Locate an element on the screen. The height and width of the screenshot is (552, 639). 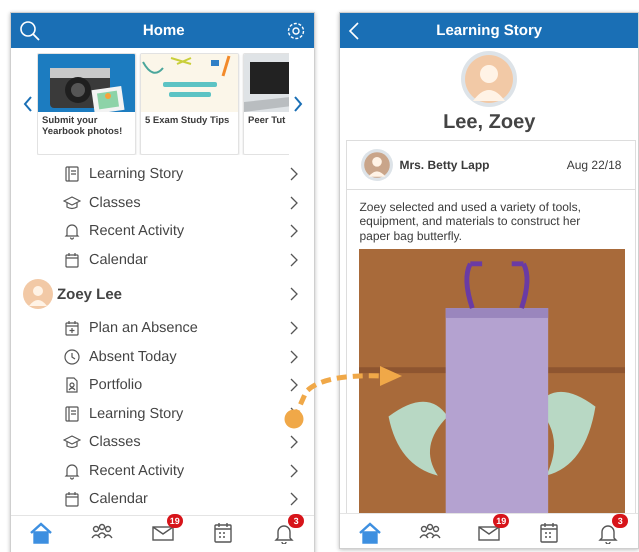
story-text: Zoey selected and used a variety of tools, equipment, and materials to construct her paper bag butterfly. is located at coordinates (470, 222).